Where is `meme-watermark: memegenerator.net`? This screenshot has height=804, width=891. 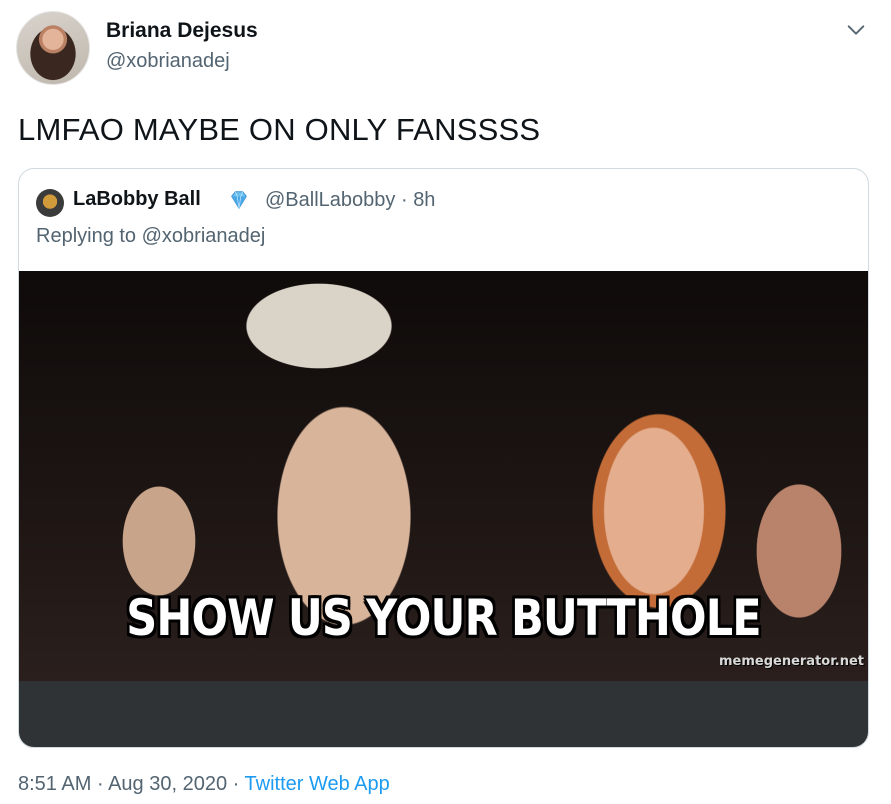
meme-watermark: memegenerator.net is located at coordinates (791, 661).